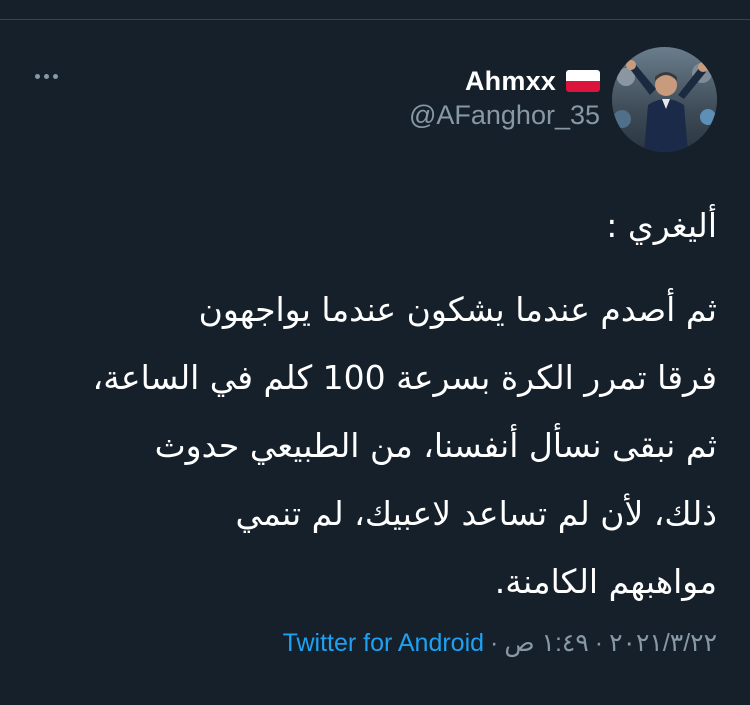  Describe the element at coordinates (504, 115) in the screenshot. I see `author-handle: @AFanghor_35` at that location.